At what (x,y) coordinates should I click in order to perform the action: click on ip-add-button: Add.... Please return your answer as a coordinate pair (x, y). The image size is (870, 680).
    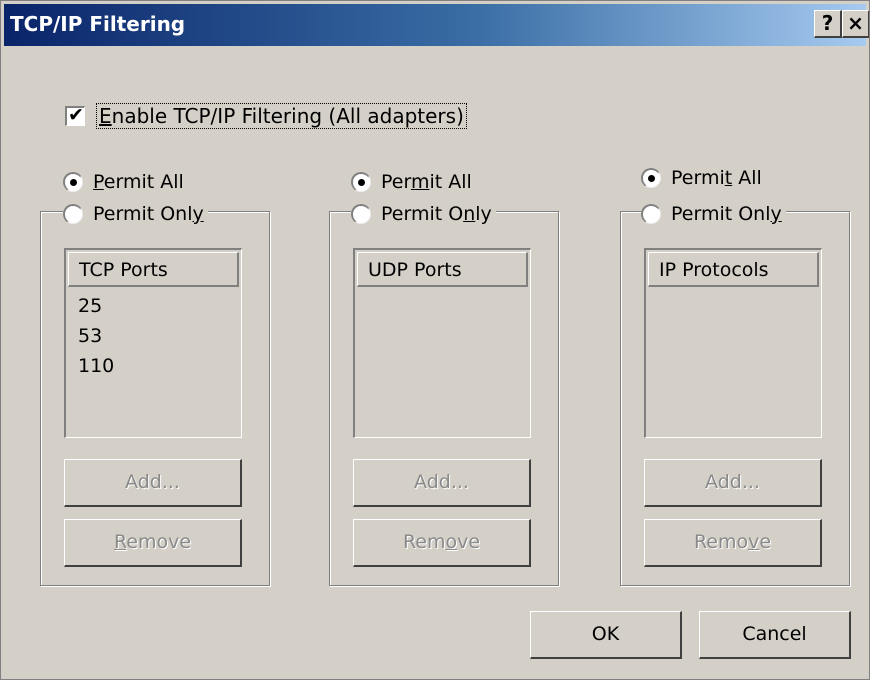
    Looking at the image, I should click on (733, 483).